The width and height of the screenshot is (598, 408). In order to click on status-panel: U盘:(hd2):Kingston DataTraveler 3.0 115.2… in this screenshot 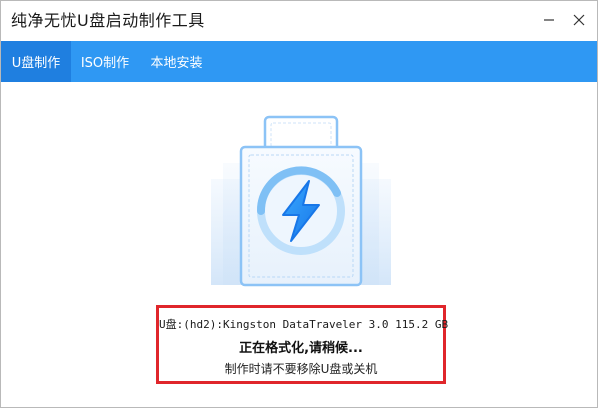, I will do `click(302, 344)`.